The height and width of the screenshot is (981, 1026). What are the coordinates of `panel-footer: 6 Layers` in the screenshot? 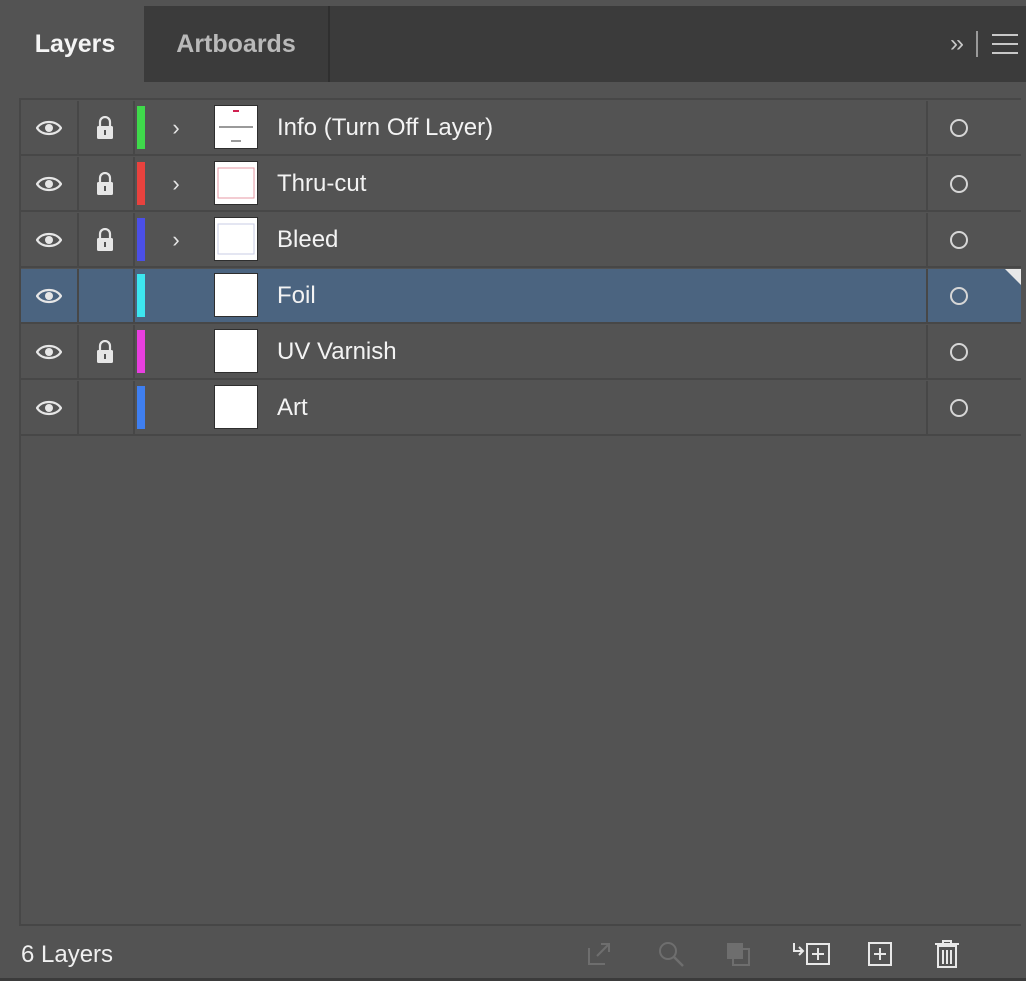 It's located at (513, 954).